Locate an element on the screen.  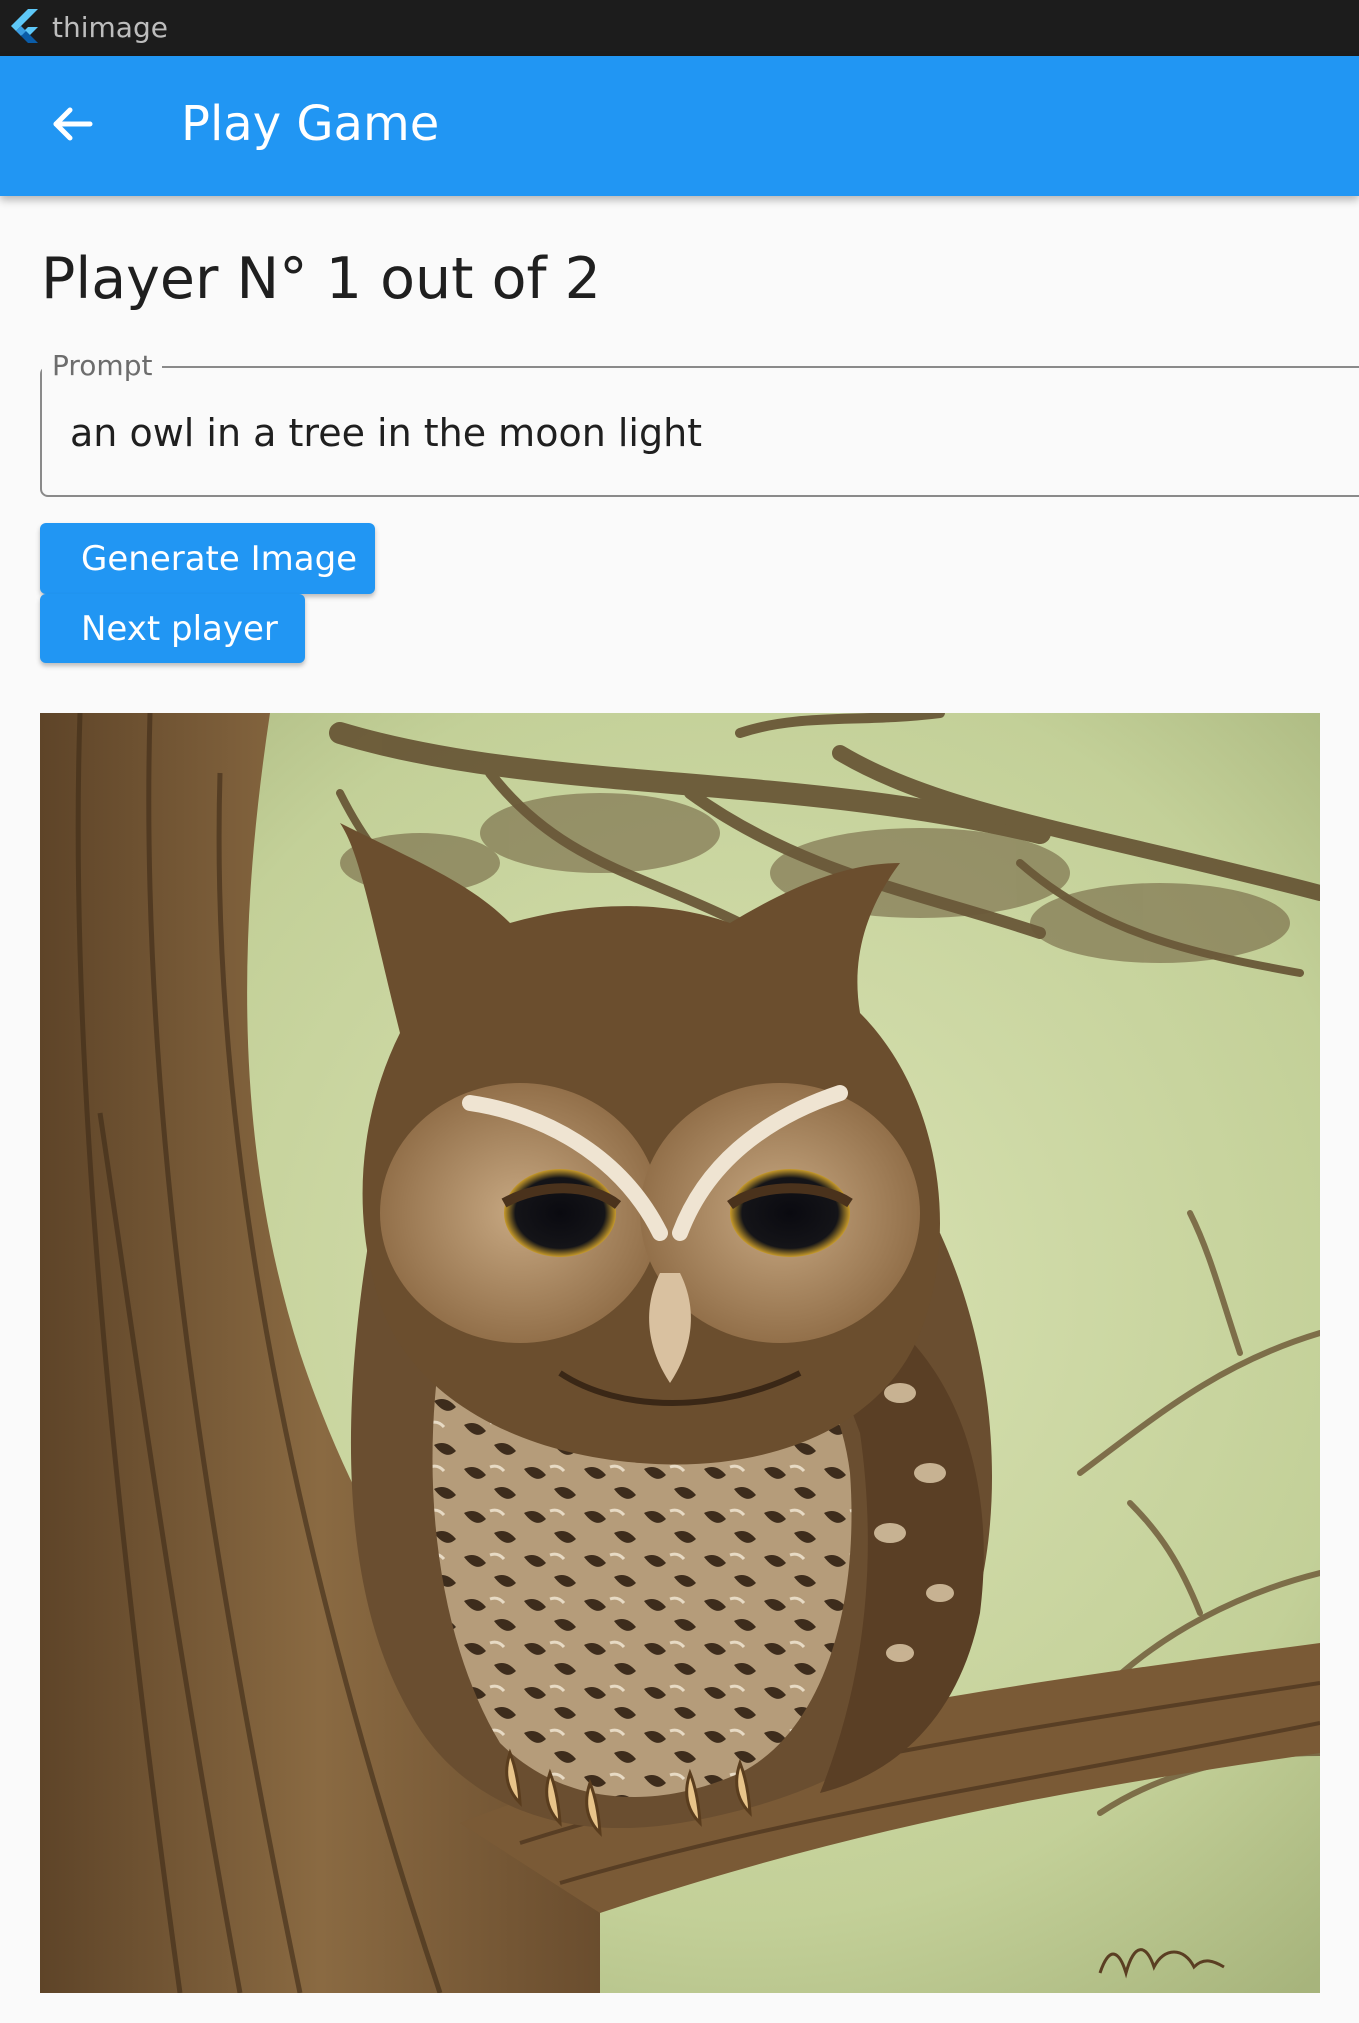
arrow-back-icon is located at coordinates (72, 126).